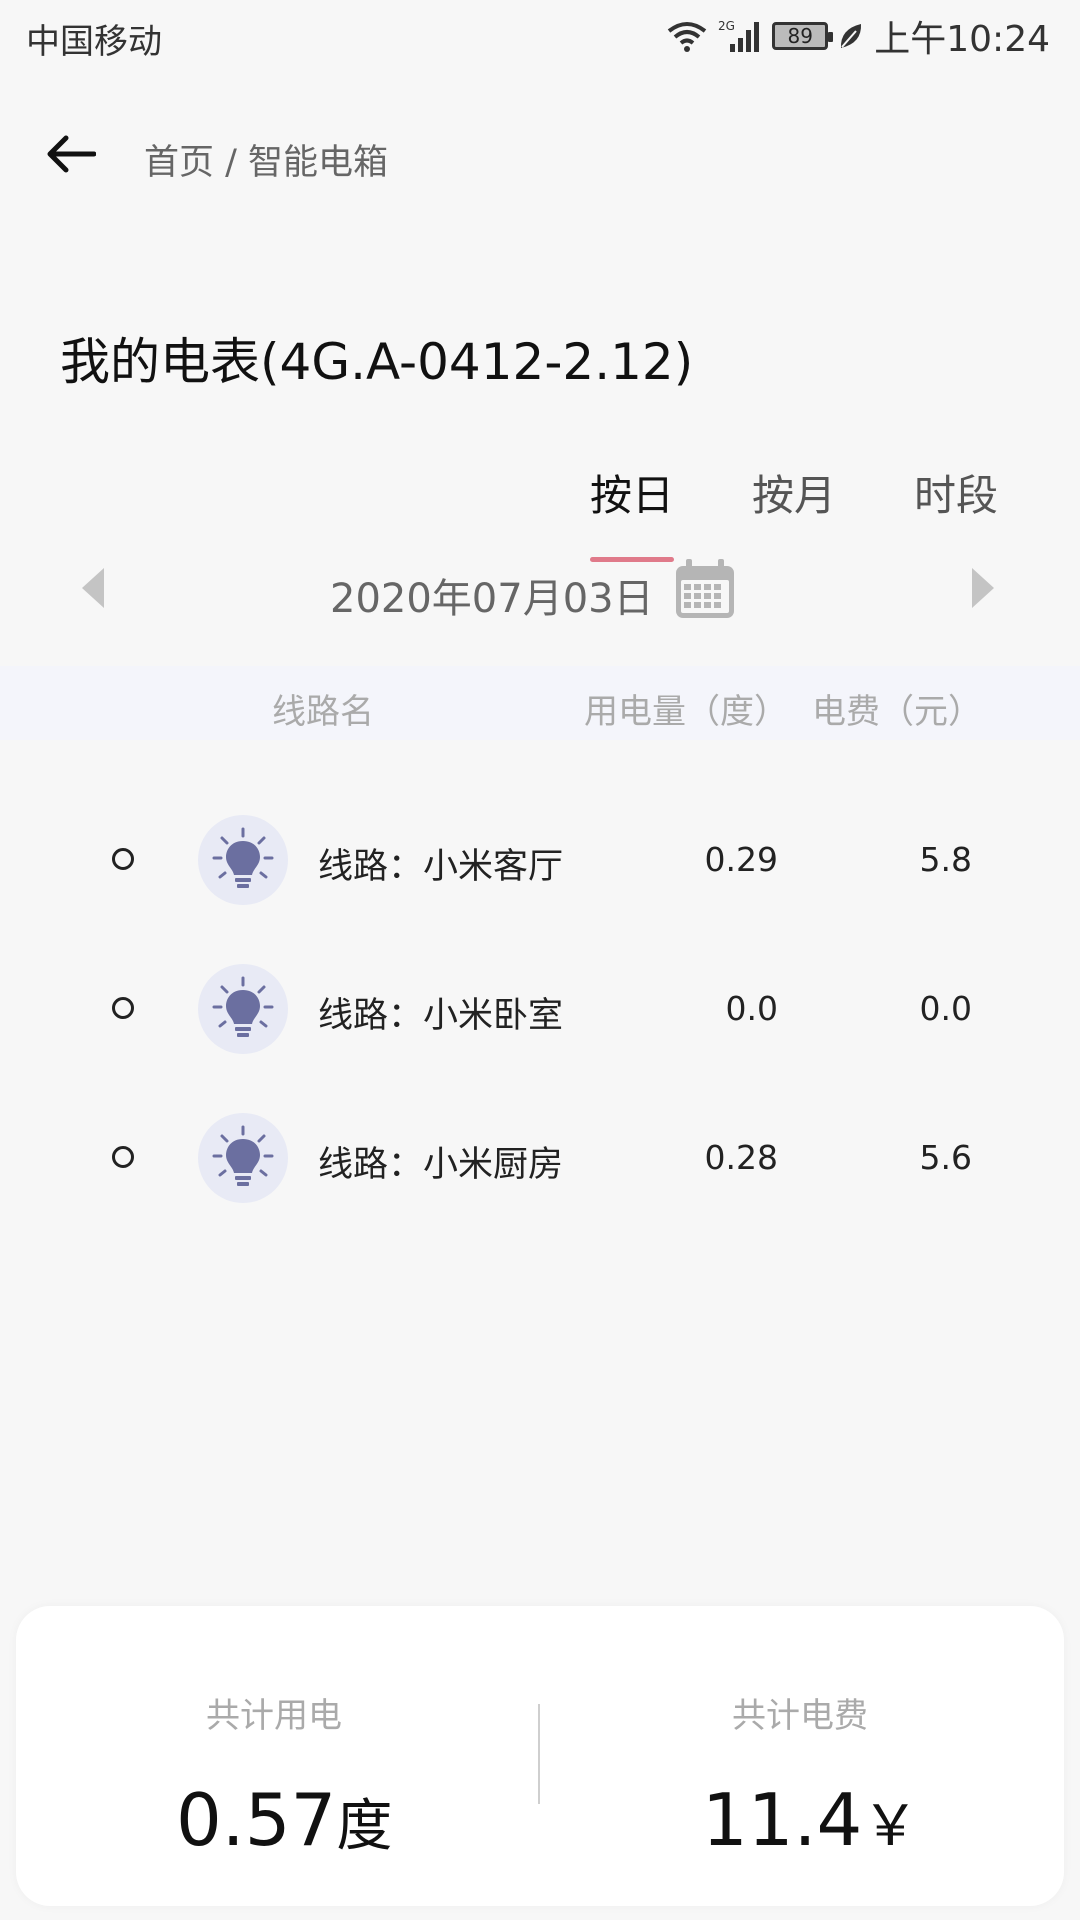 The height and width of the screenshot is (1920, 1080). Describe the element at coordinates (751, 1008) in the screenshot. I see `line-usage: 0.0` at that location.